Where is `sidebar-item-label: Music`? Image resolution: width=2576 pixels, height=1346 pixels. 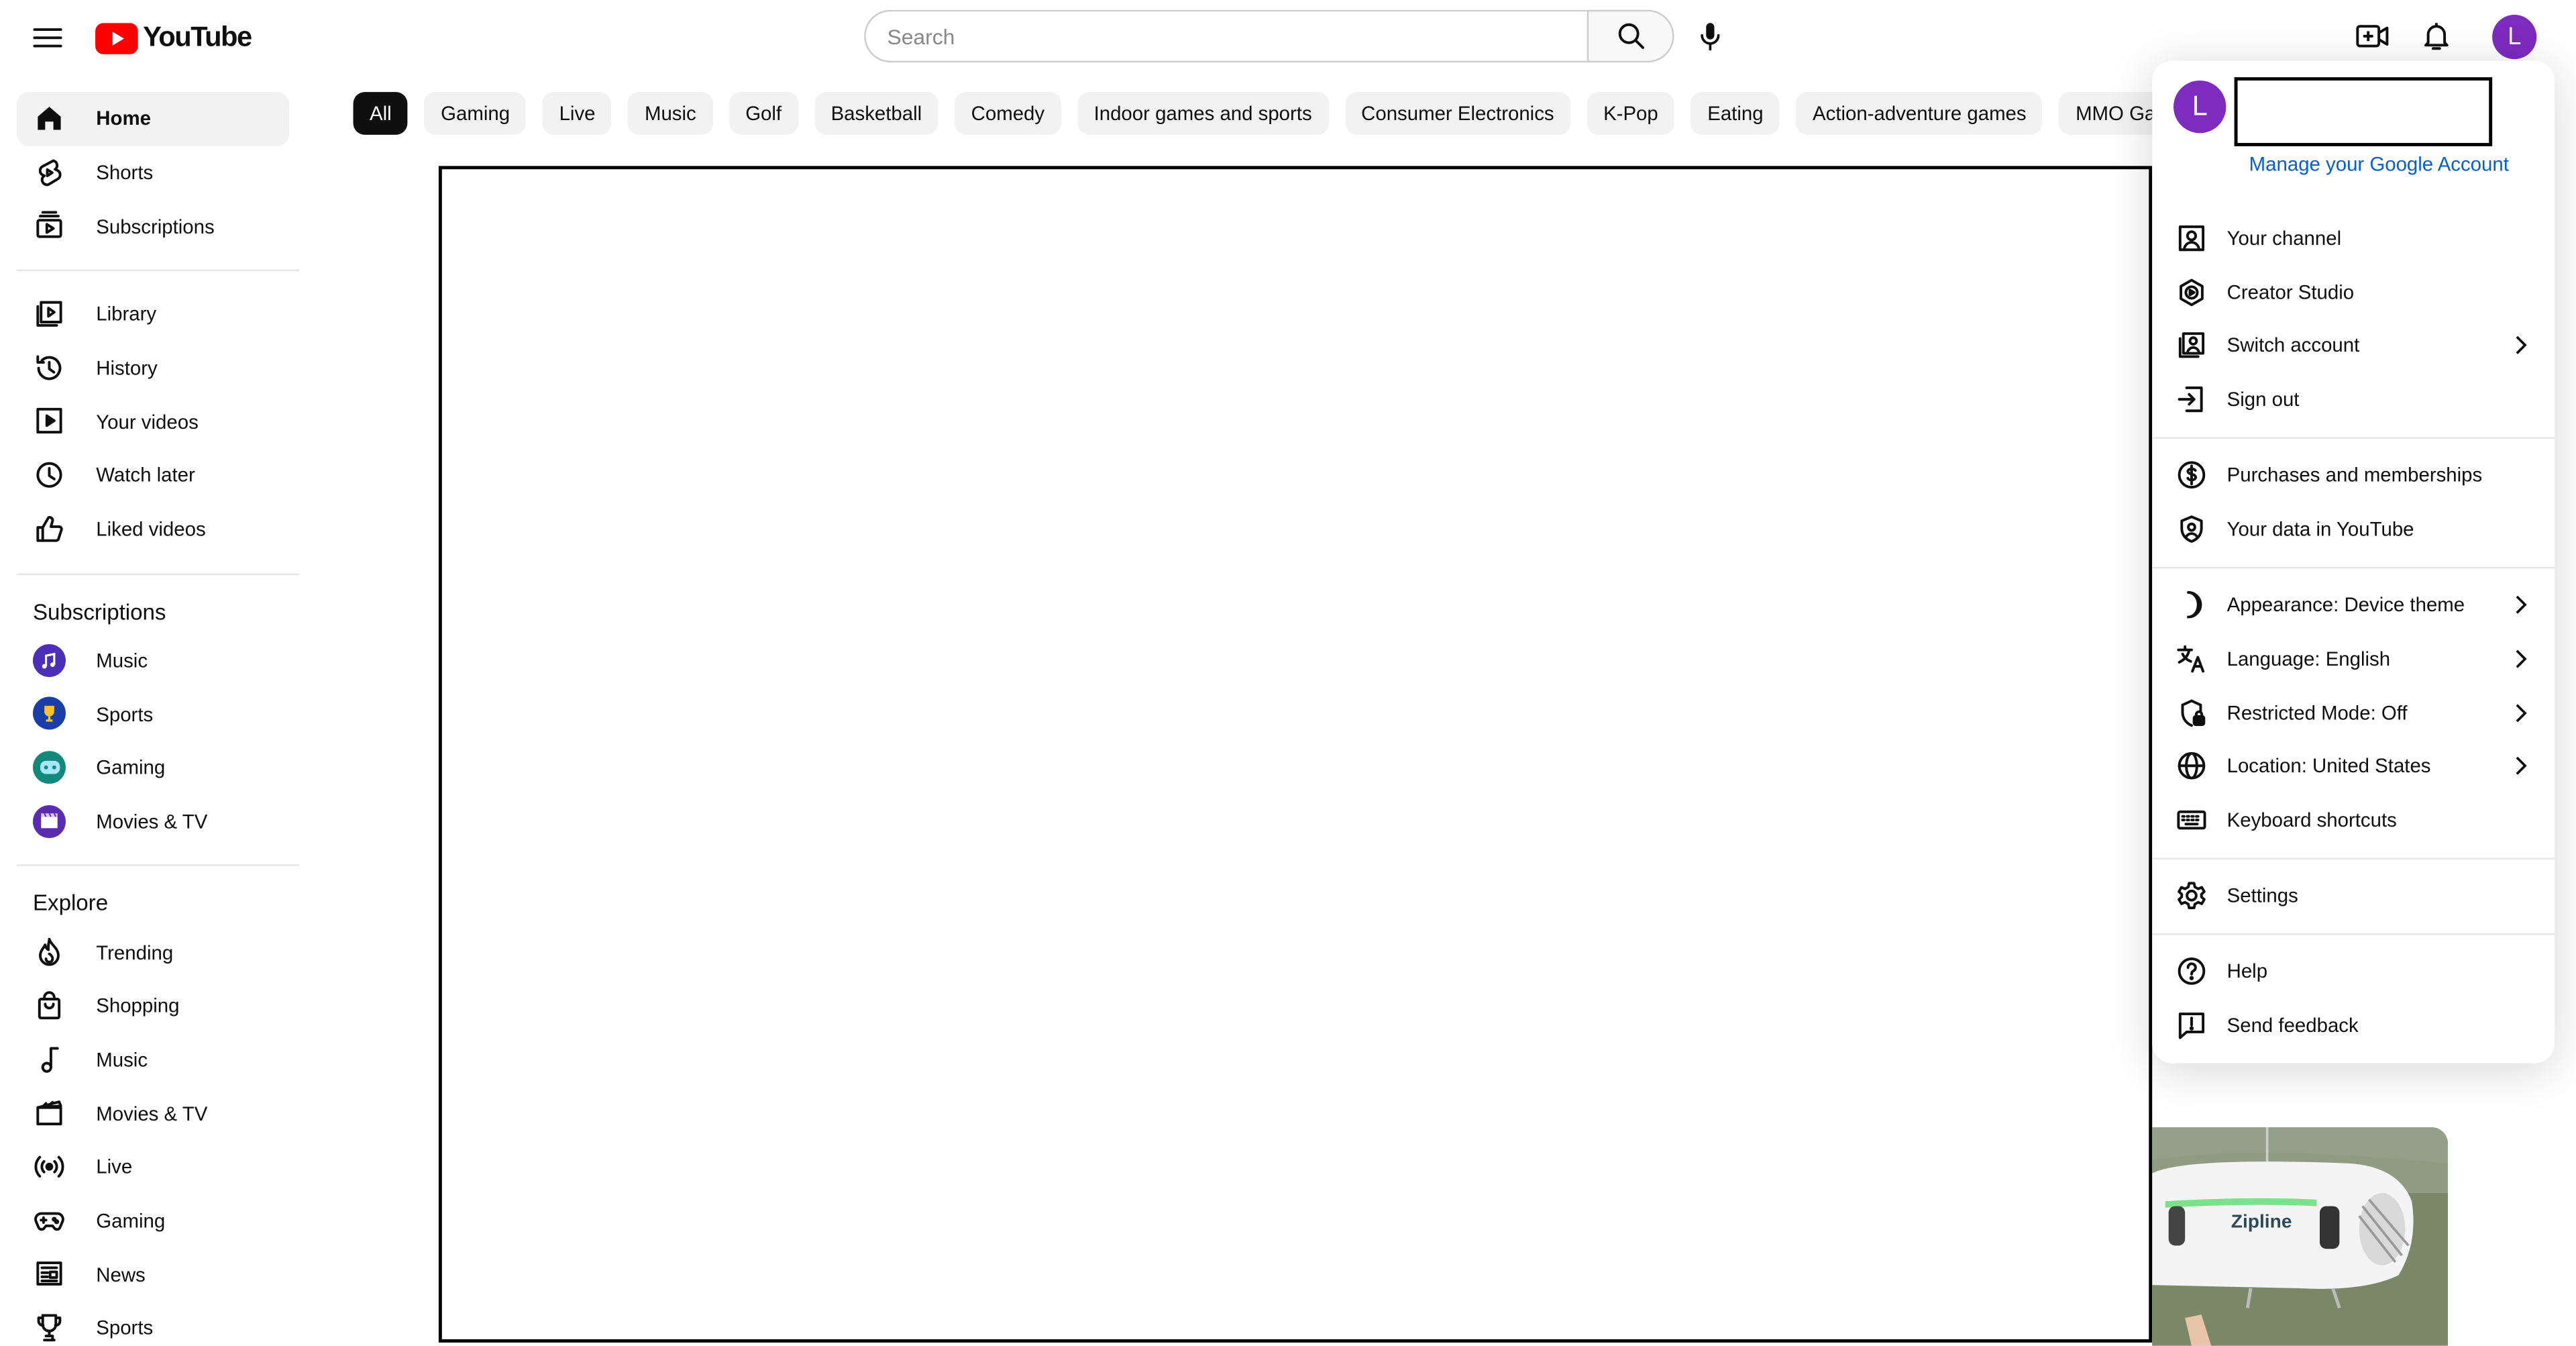 sidebar-item-label: Music is located at coordinates (122, 1060).